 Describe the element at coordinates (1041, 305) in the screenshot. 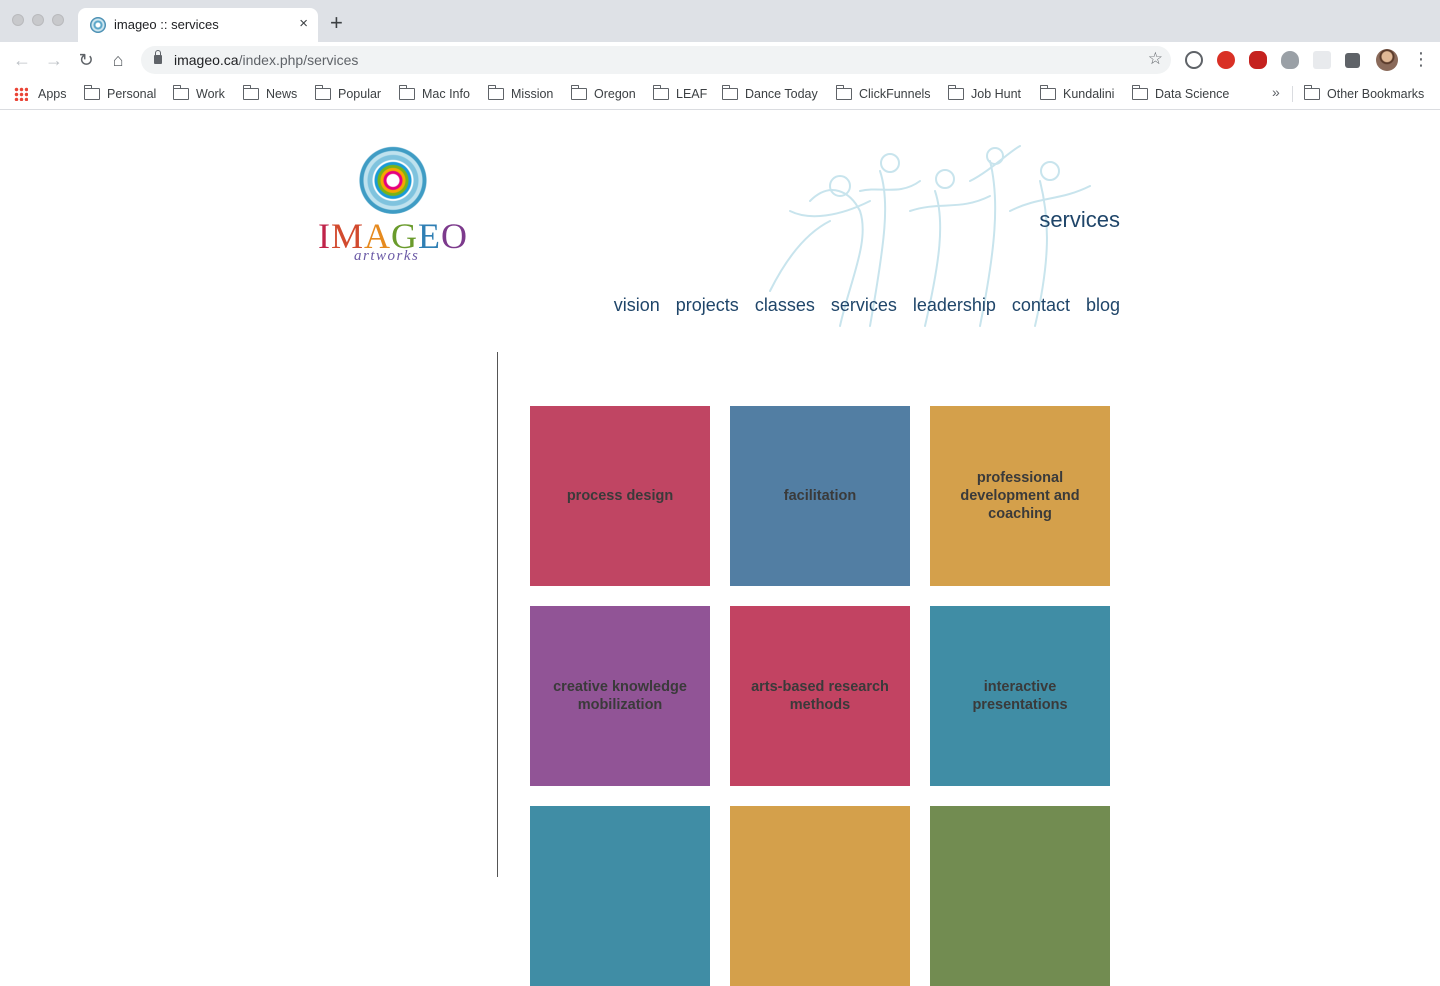

I see `nav-link-contact: contact` at that location.